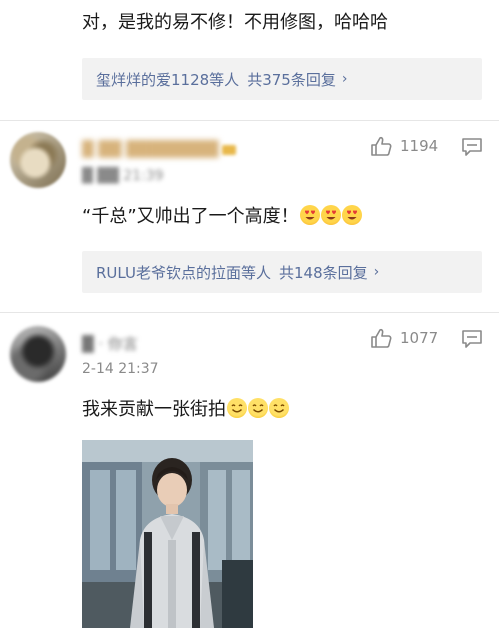 The image size is (499, 628). I want to click on like-button: 1077, so click(404, 338).